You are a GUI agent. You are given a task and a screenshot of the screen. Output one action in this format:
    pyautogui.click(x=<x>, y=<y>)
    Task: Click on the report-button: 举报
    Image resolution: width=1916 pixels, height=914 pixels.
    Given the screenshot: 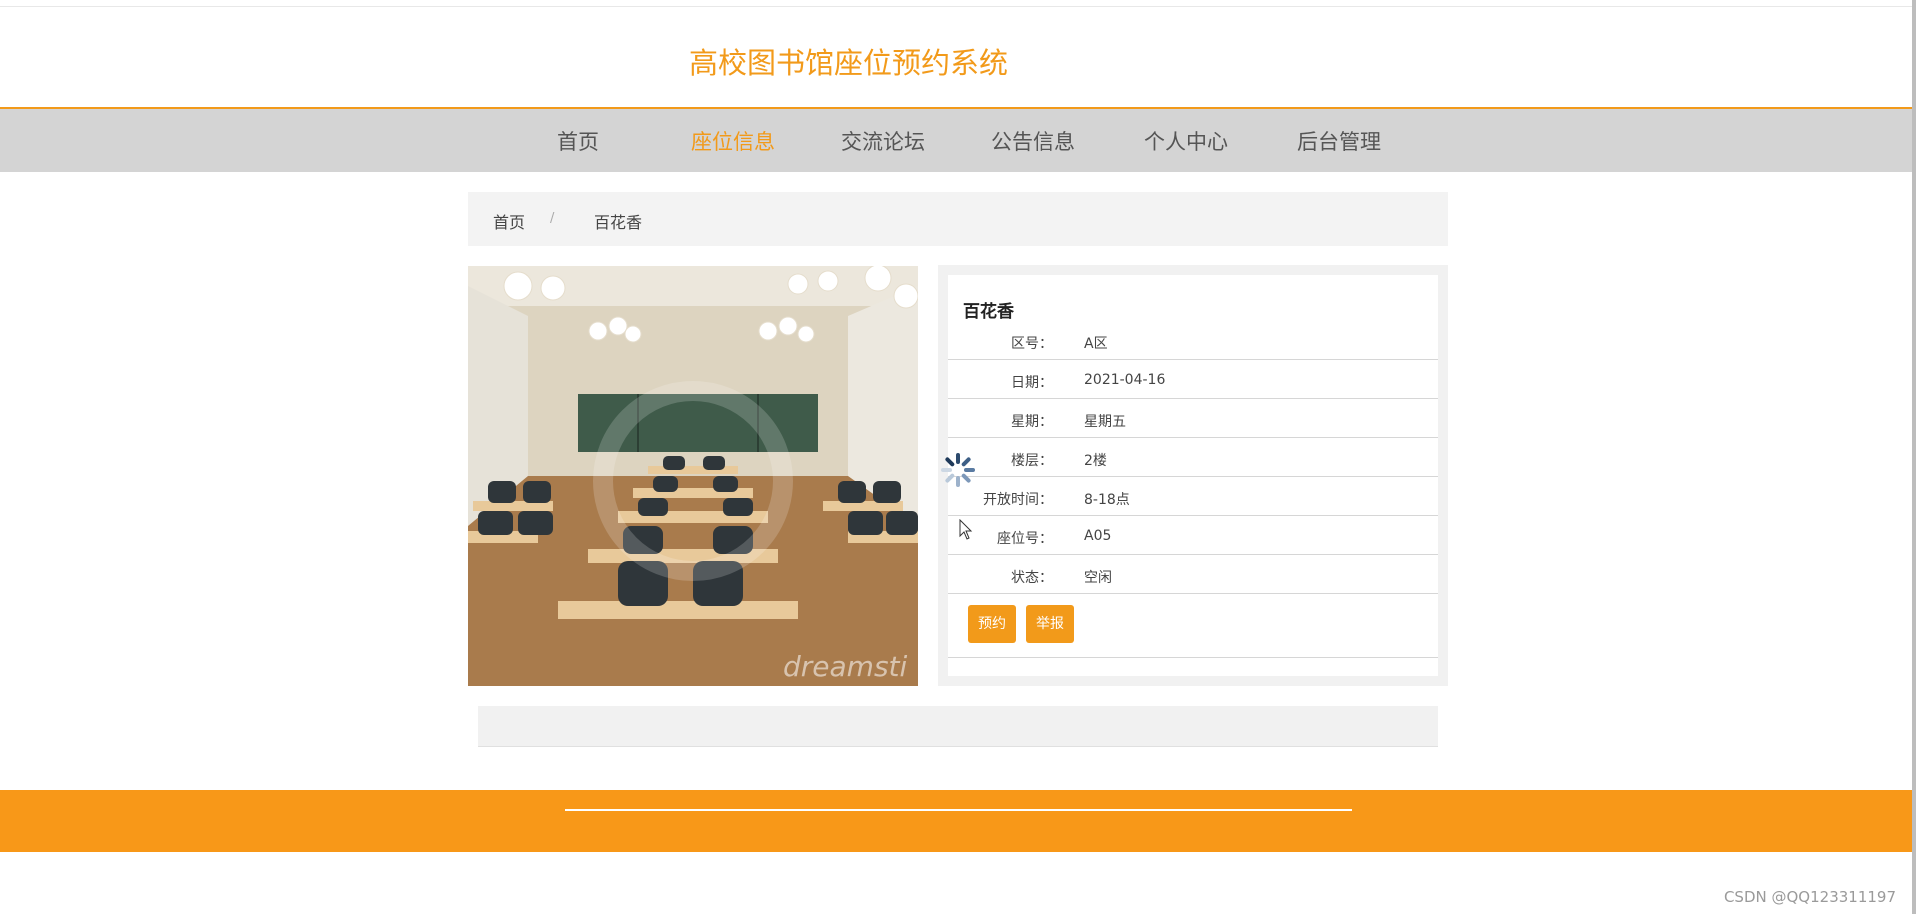 What is the action you would take?
    pyautogui.click(x=1050, y=624)
    